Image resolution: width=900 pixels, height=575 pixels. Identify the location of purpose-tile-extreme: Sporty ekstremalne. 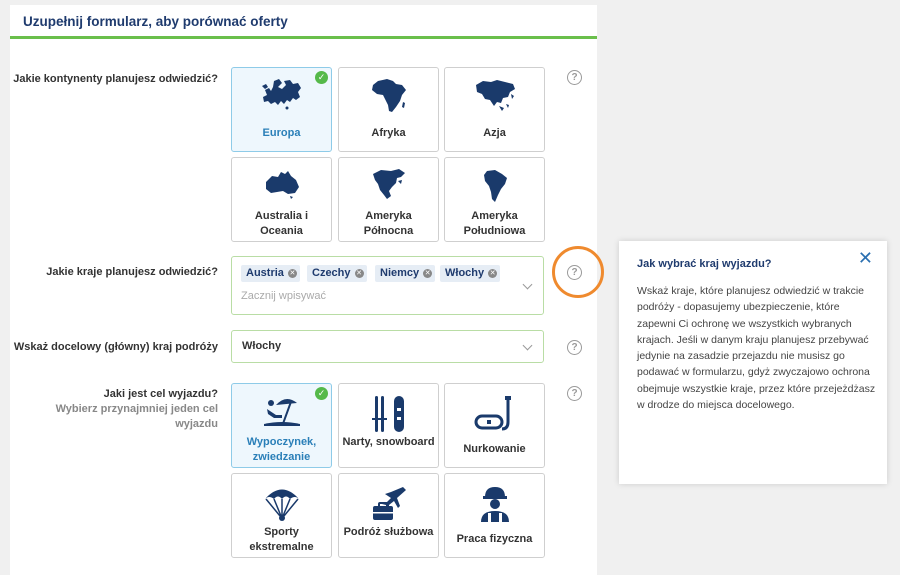
(281, 515).